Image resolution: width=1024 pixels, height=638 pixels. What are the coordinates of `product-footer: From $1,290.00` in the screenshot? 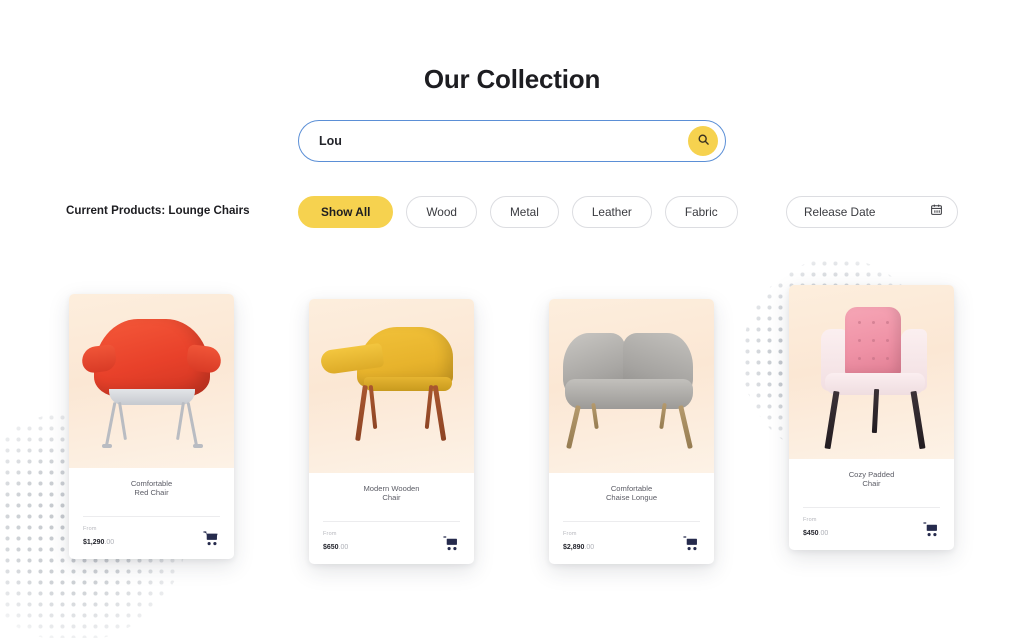 It's located at (151, 538).